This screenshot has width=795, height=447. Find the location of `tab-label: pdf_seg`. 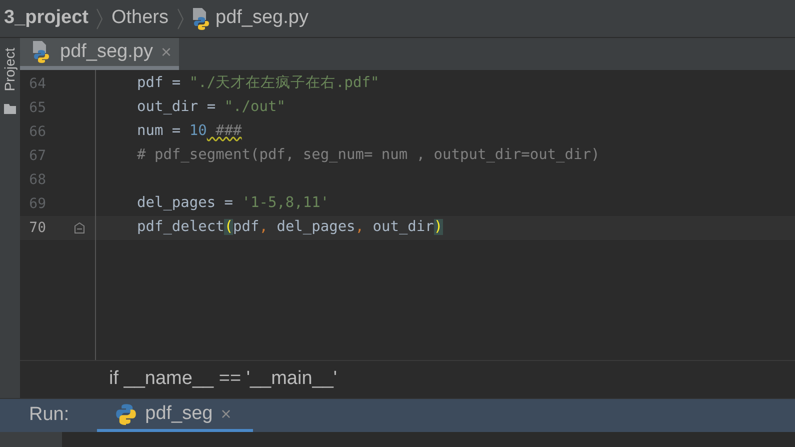

tab-label: pdf_seg is located at coordinates (179, 414).